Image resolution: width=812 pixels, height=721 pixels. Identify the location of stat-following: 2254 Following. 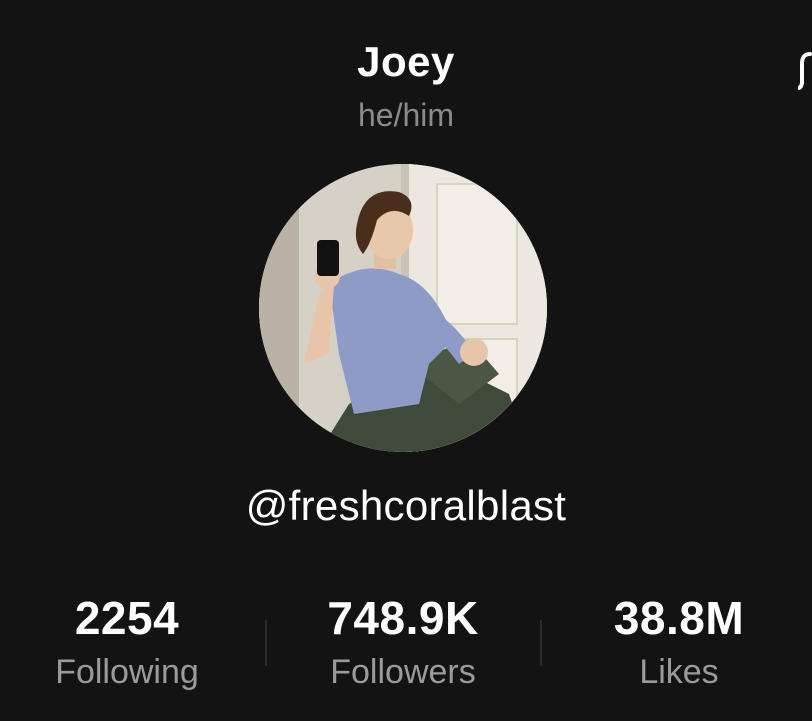
(131, 642).